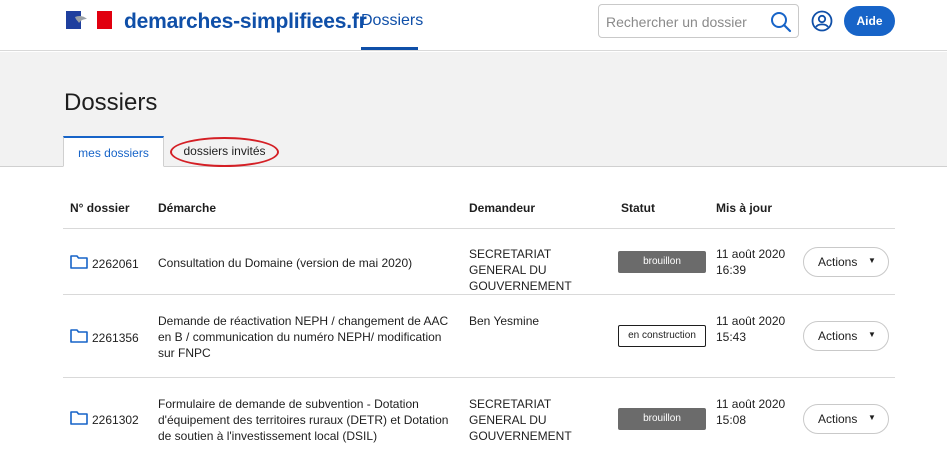  Describe the element at coordinates (389, 48) in the screenshot. I see `nav-active-indicator` at that location.